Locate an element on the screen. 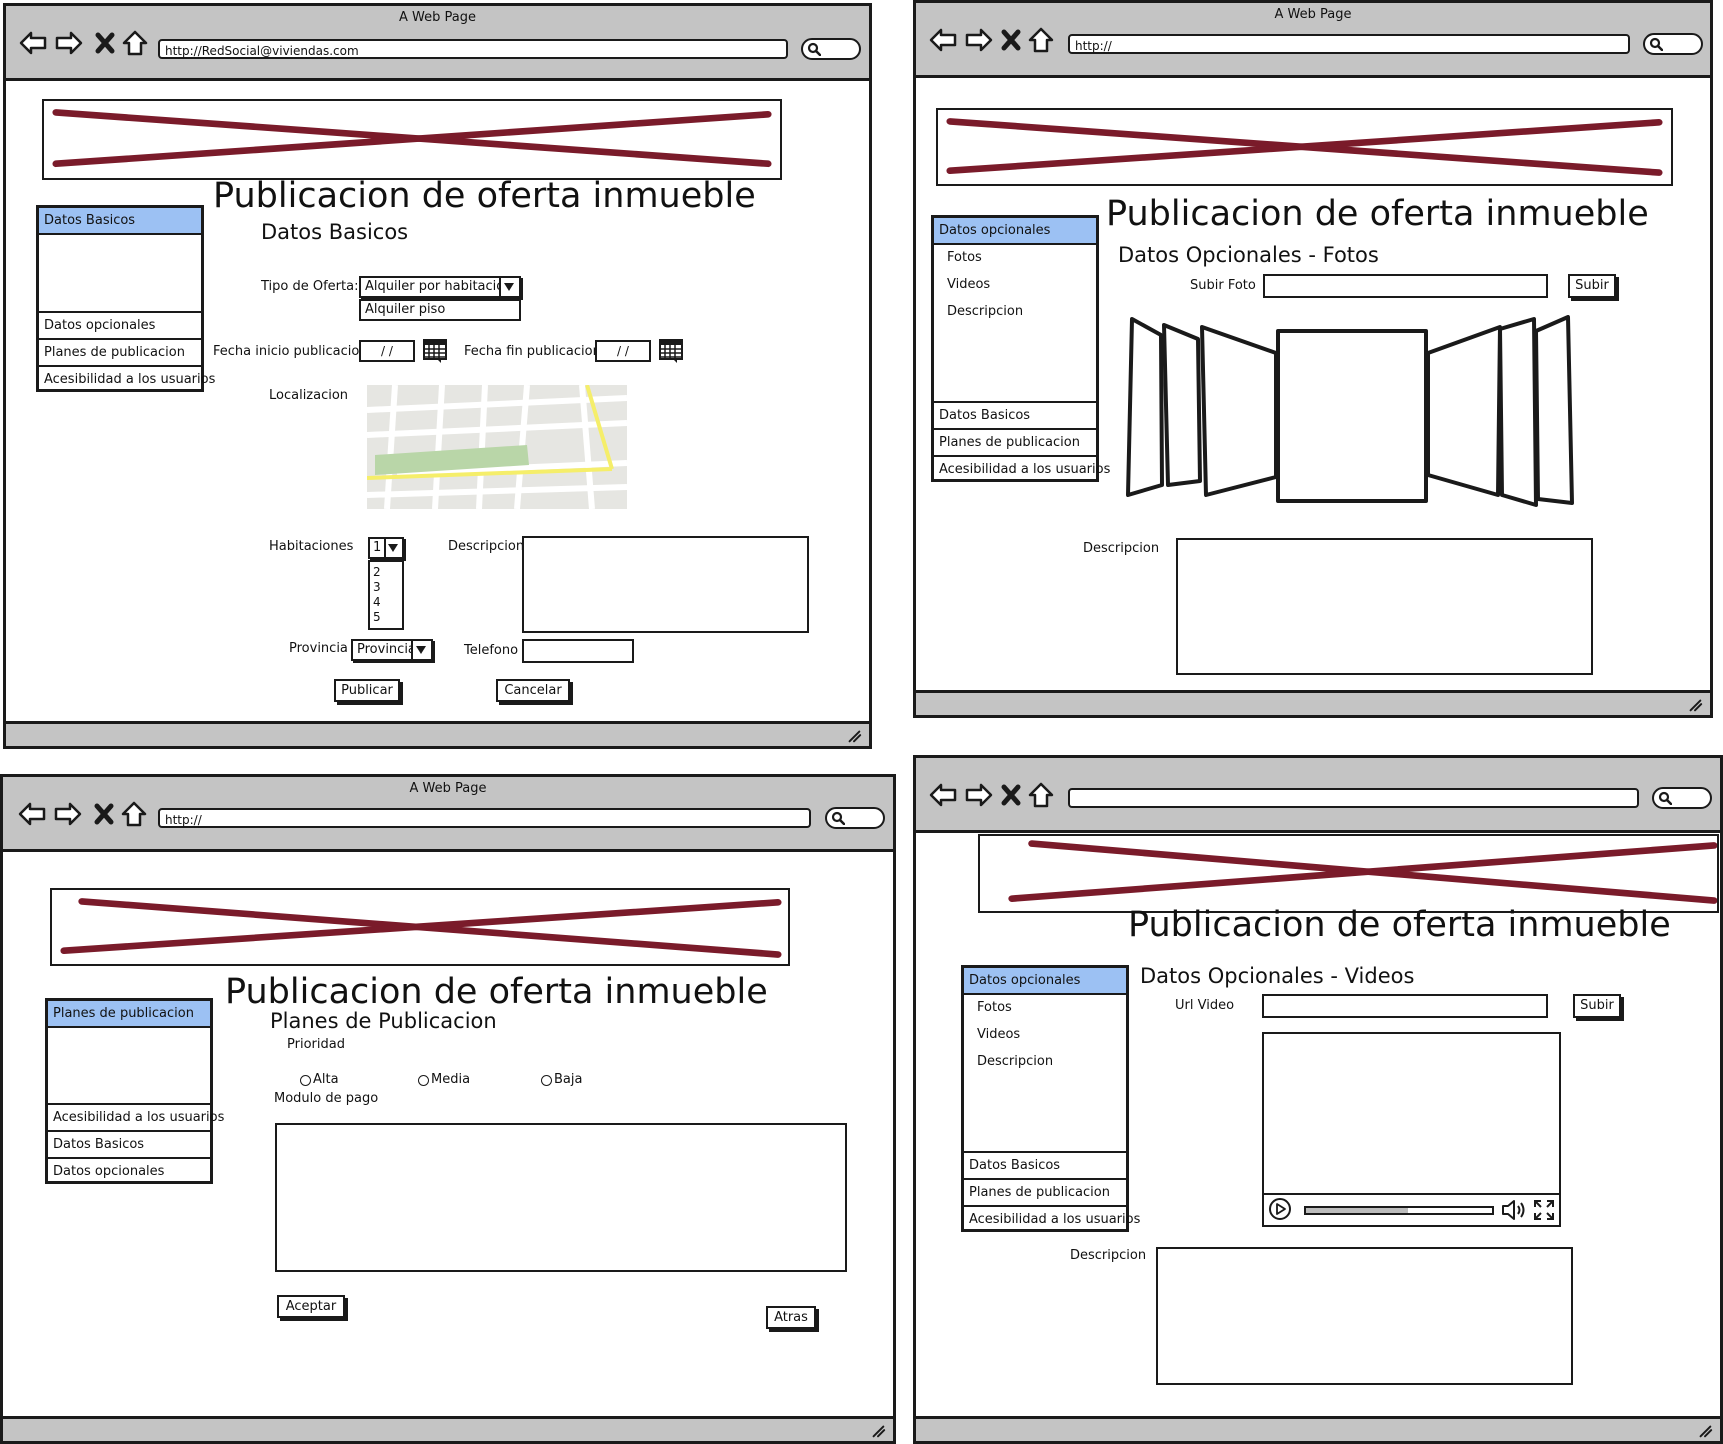 The width and height of the screenshot is (1723, 1444). browser-toolbar: A Web Page http:// is located at coordinates (448, 814).